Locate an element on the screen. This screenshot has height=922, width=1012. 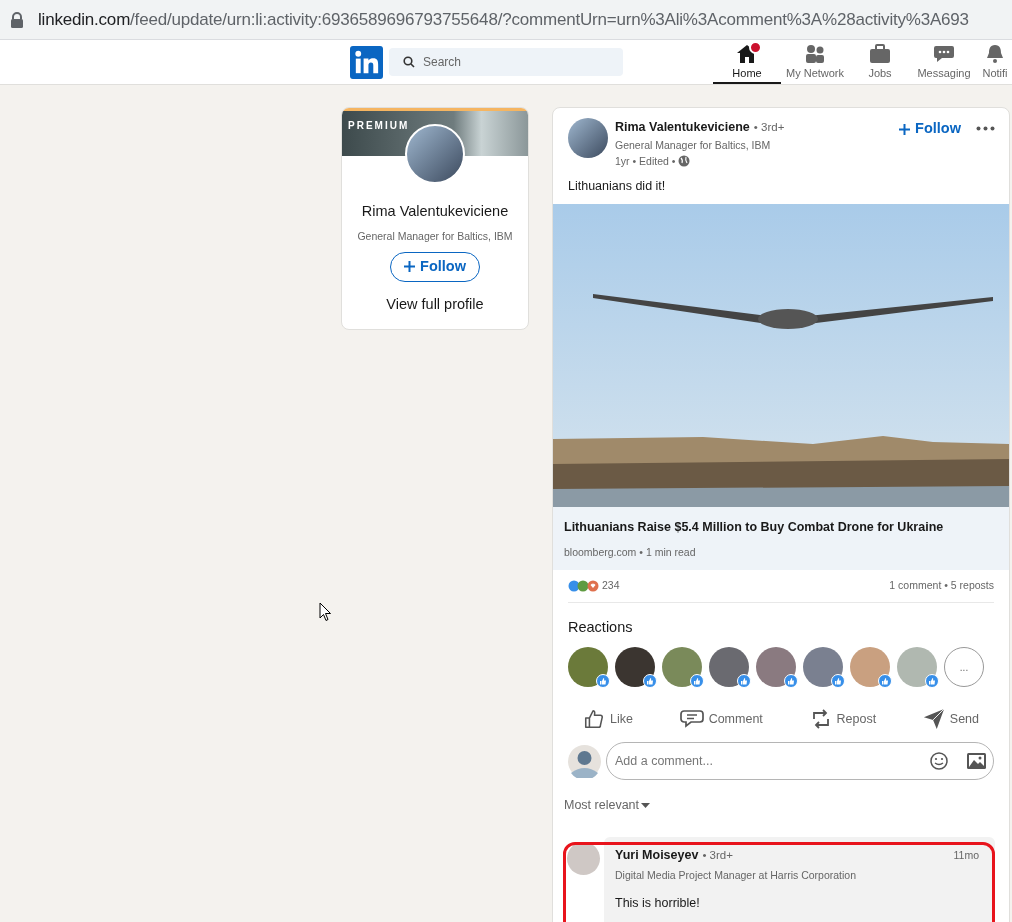
nav-tab: Home is located at coordinates (747, 62).